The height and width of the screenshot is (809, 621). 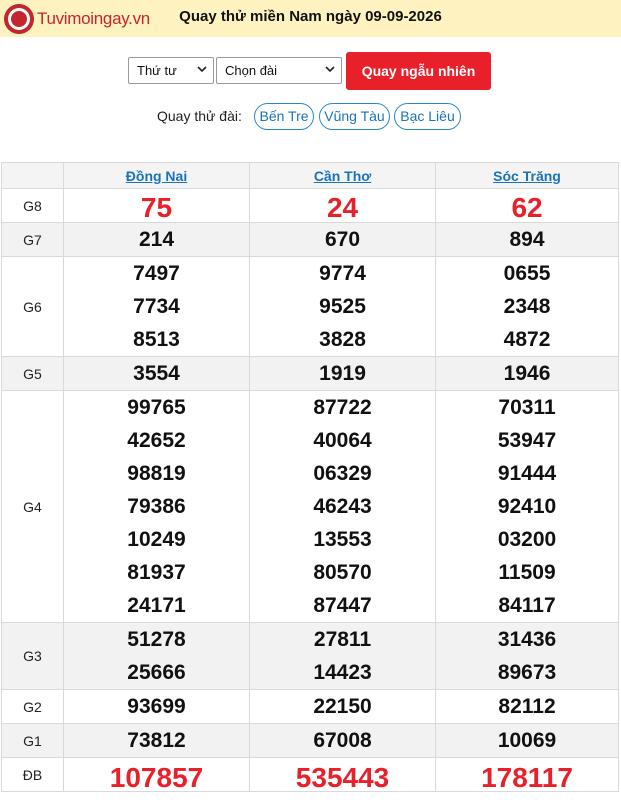 What do you see at coordinates (527, 440) in the screenshot?
I see `result-number: 53947` at bounding box center [527, 440].